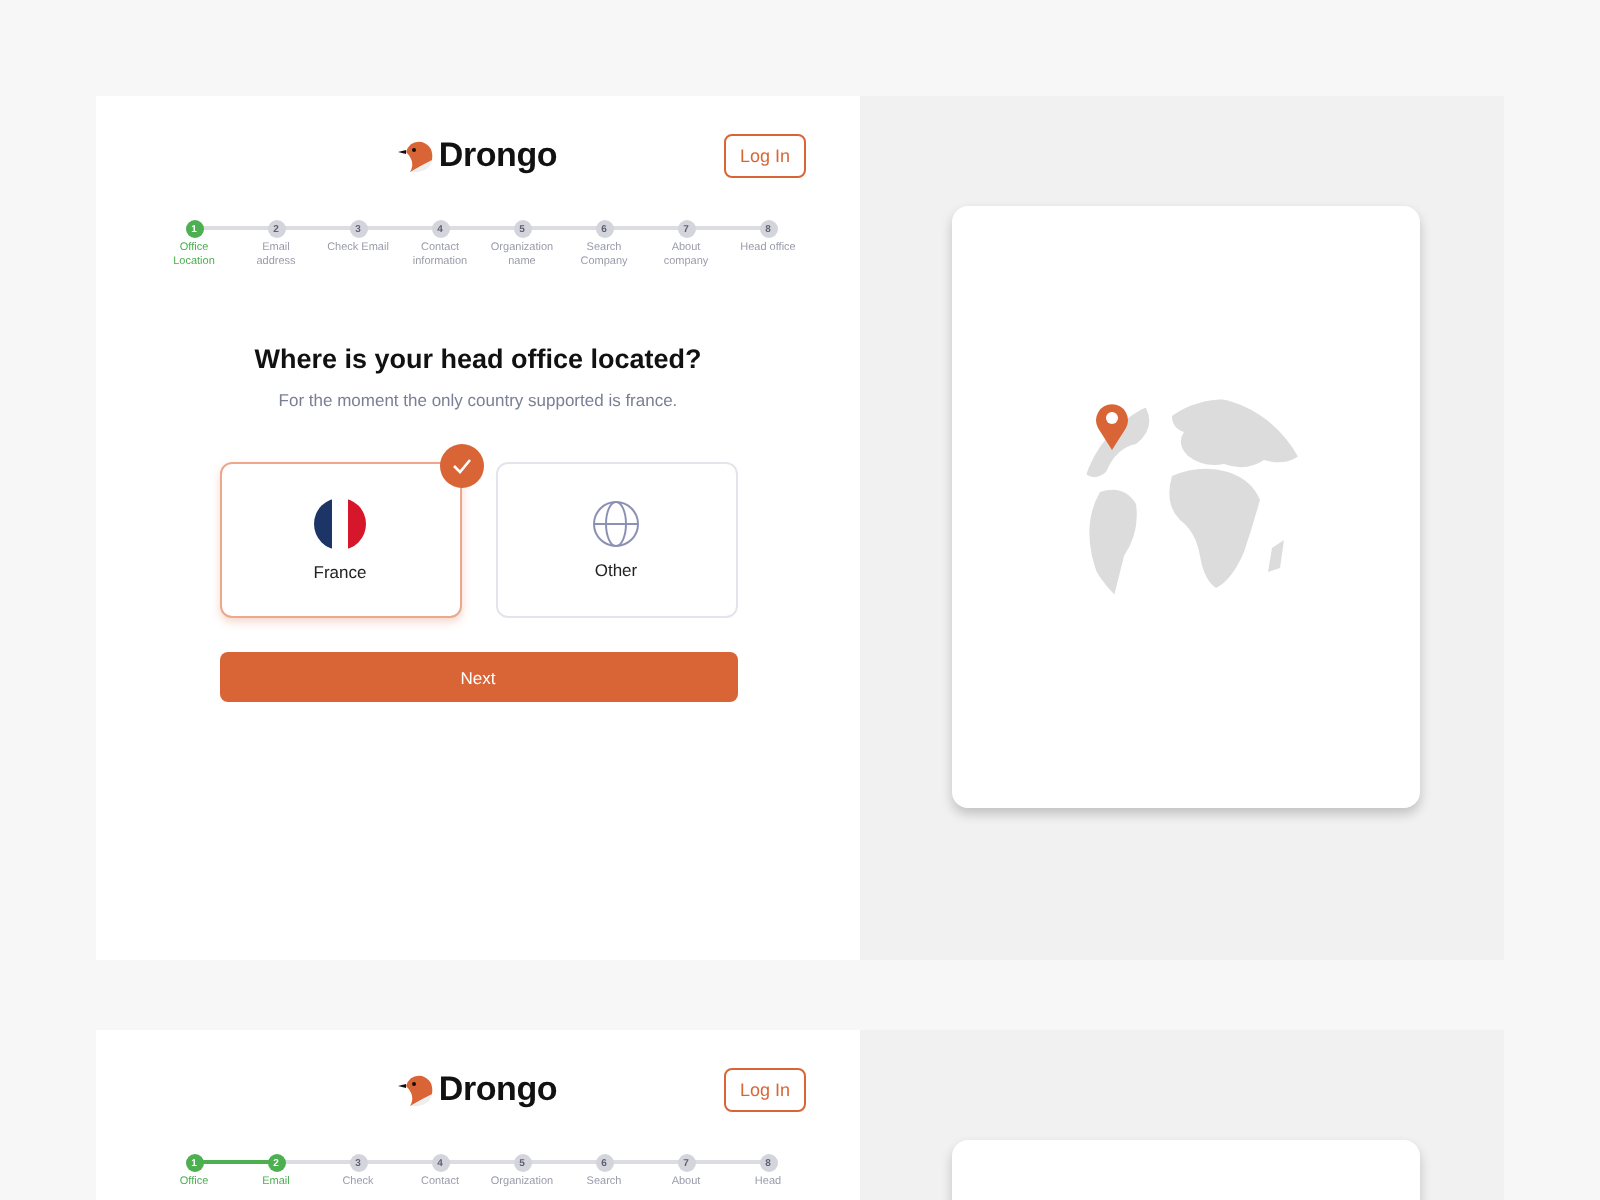 This screenshot has width=1600, height=1200. Describe the element at coordinates (478, 677) in the screenshot. I see `next-button: Next` at that location.